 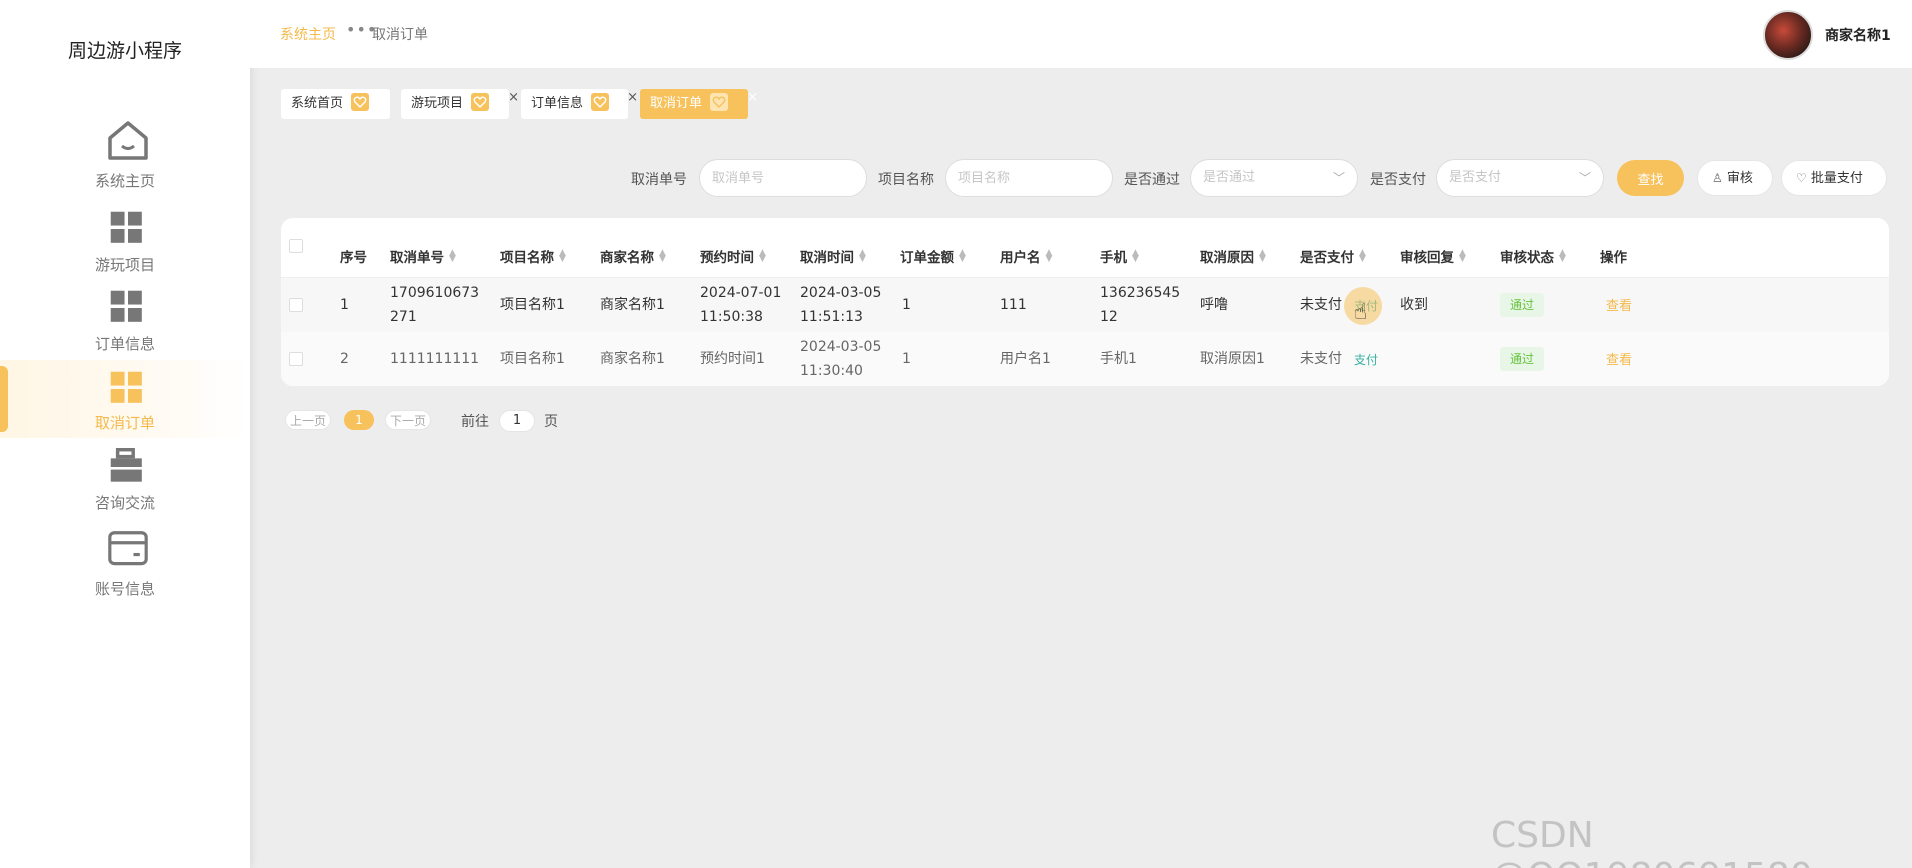 I want to click on header-cancel-no: 取消单号 ▲ ▼, so click(x=423, y=256).